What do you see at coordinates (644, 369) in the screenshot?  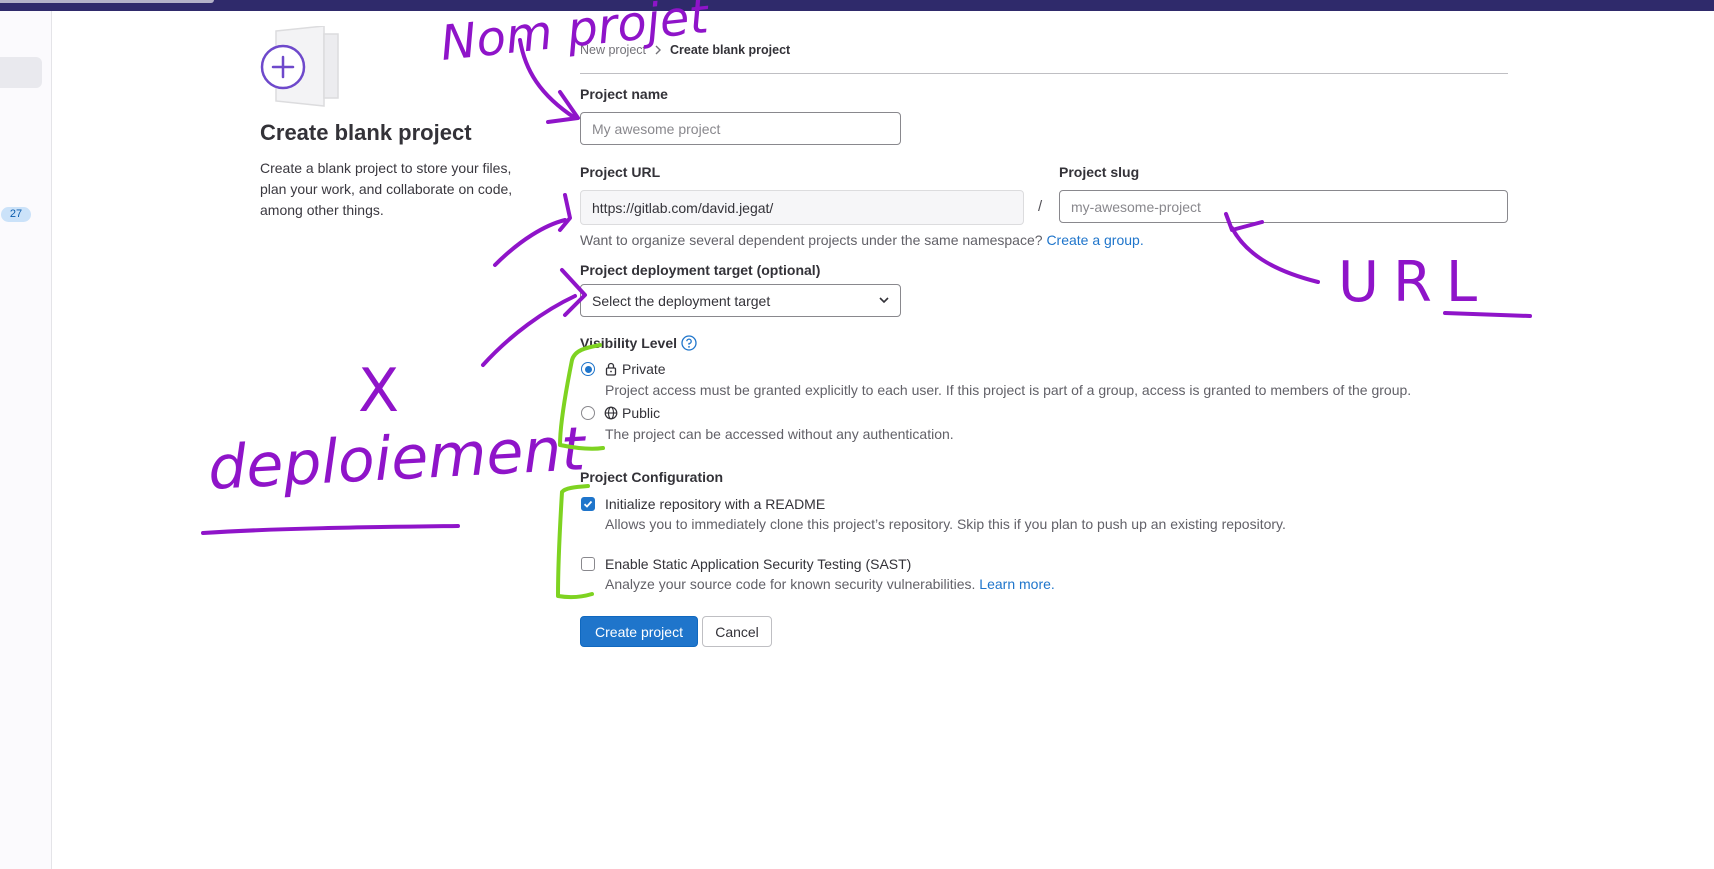 I see `private-label: Private` at bounding box center [644, 369].